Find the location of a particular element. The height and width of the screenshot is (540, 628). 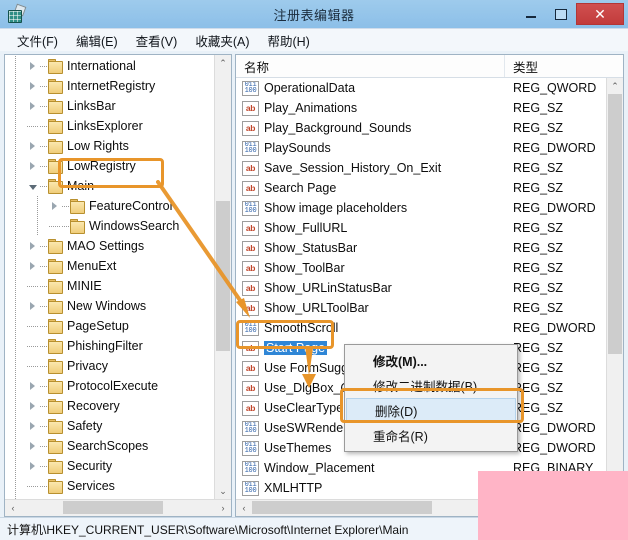

column-header-name: 名称 is located at coordinates (370, 66).